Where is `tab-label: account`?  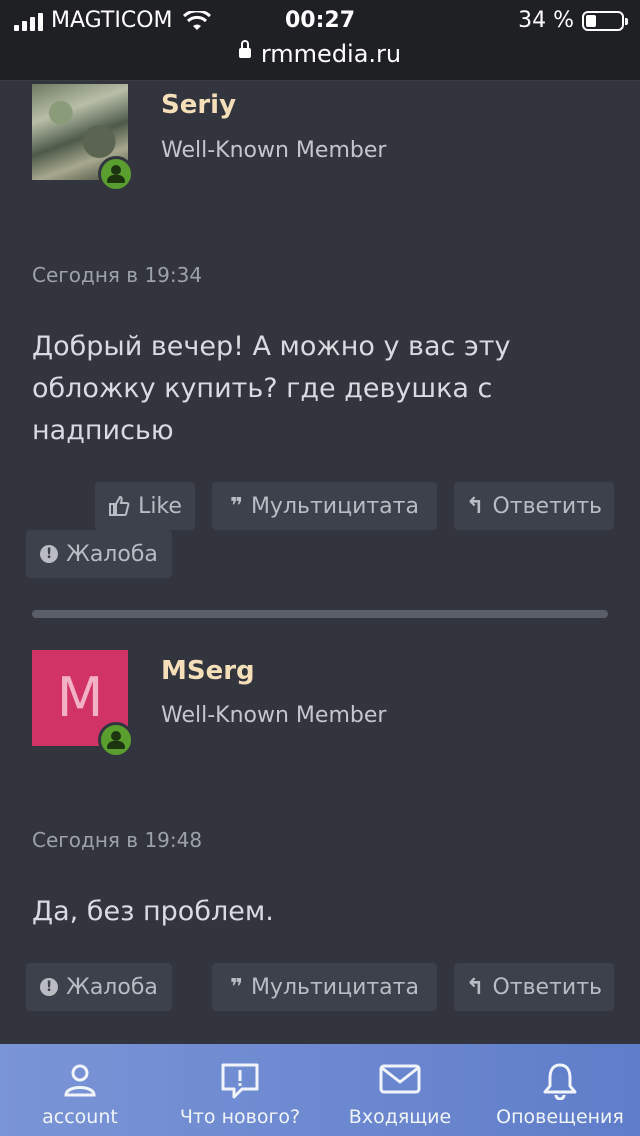
tab-label: account is located at coordinates (80, 1117).